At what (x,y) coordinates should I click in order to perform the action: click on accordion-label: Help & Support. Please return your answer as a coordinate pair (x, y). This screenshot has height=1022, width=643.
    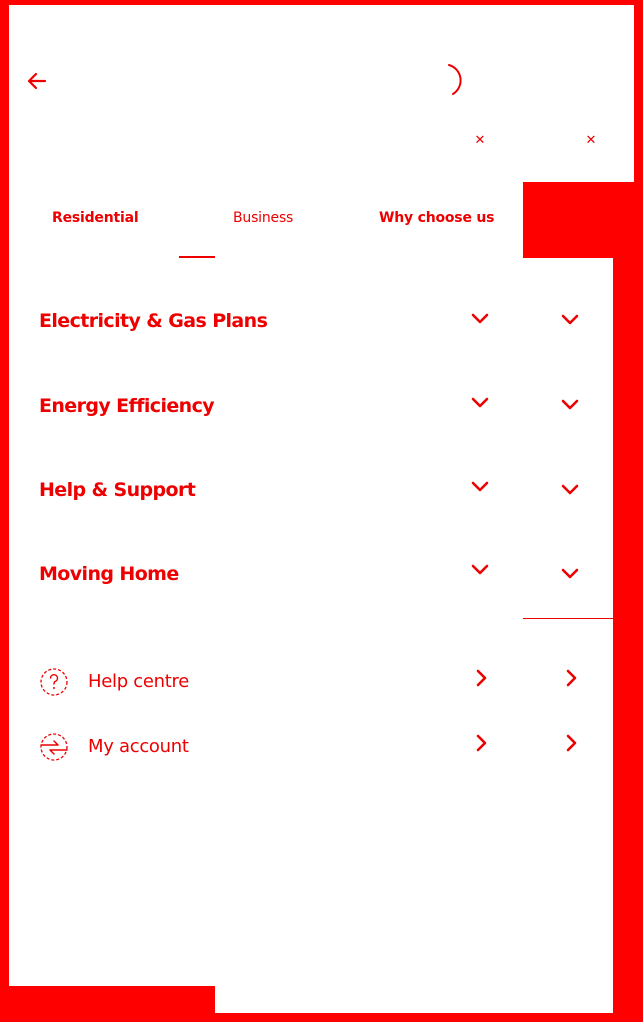
    Looking at the image, I should click on (117, 490).